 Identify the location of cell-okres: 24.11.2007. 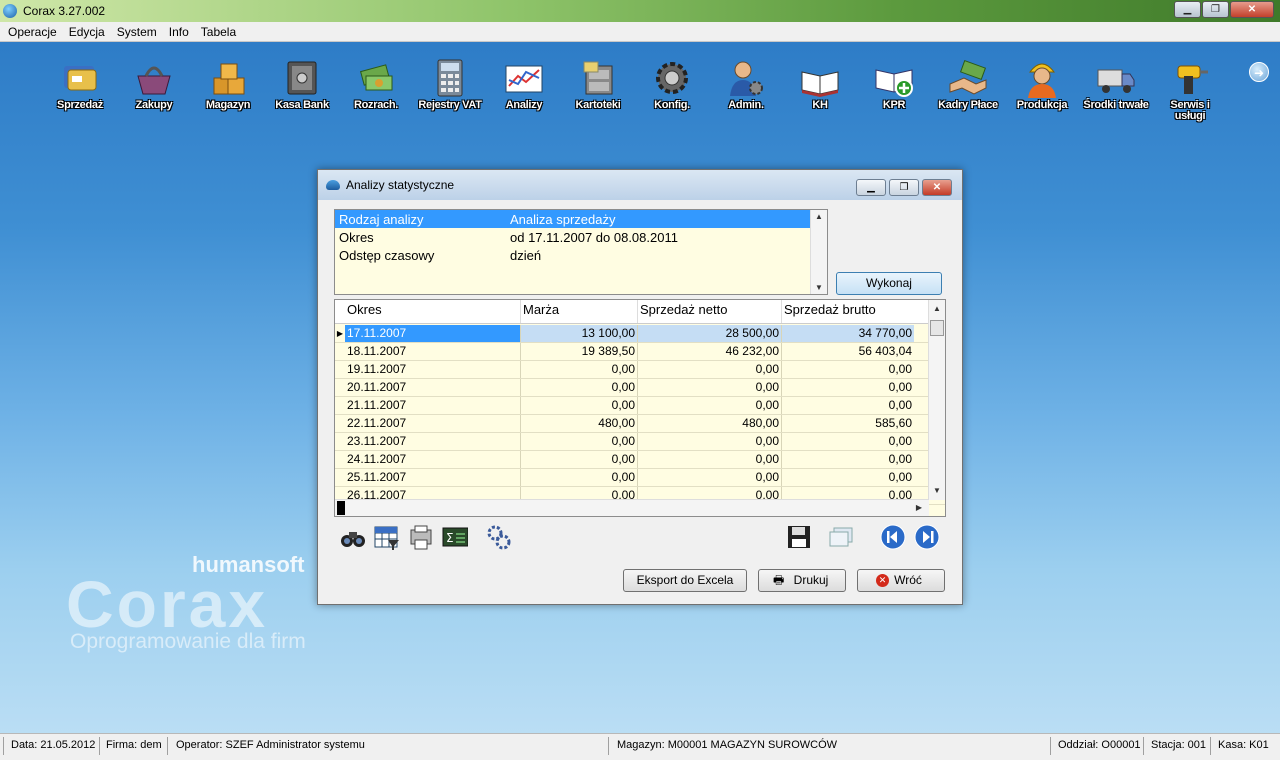
(433, 459).